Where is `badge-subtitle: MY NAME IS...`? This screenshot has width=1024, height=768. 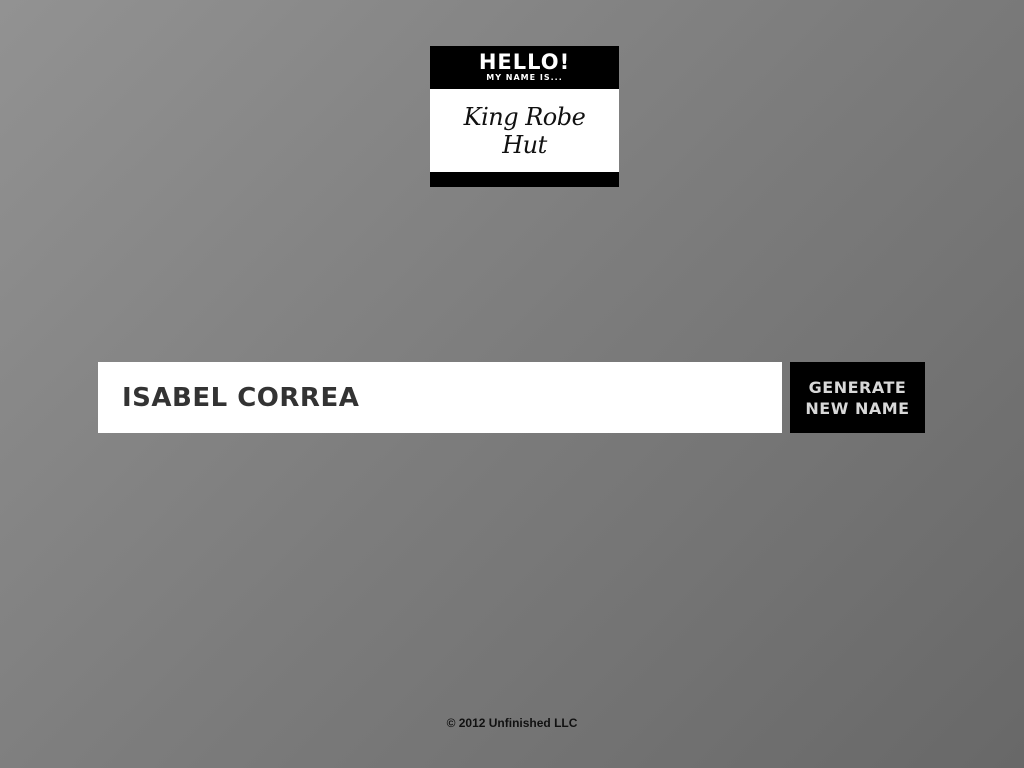 badge-subtitle: MY NAME IS... is located at coordinates (524, 77).